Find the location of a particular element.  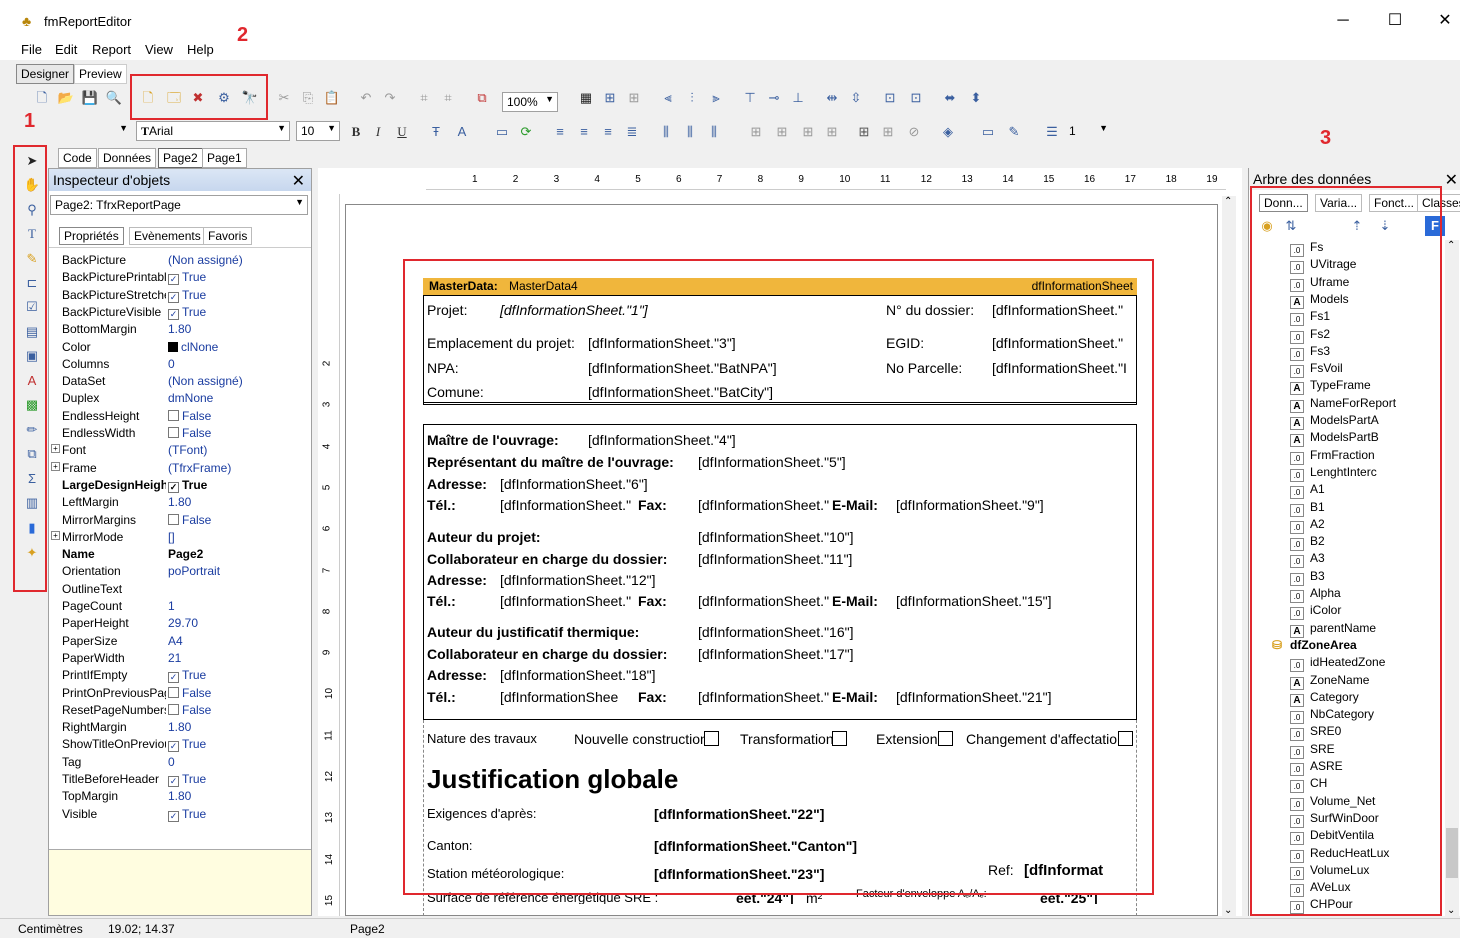

property-value: dmNone is located at coordinates (190, 398).